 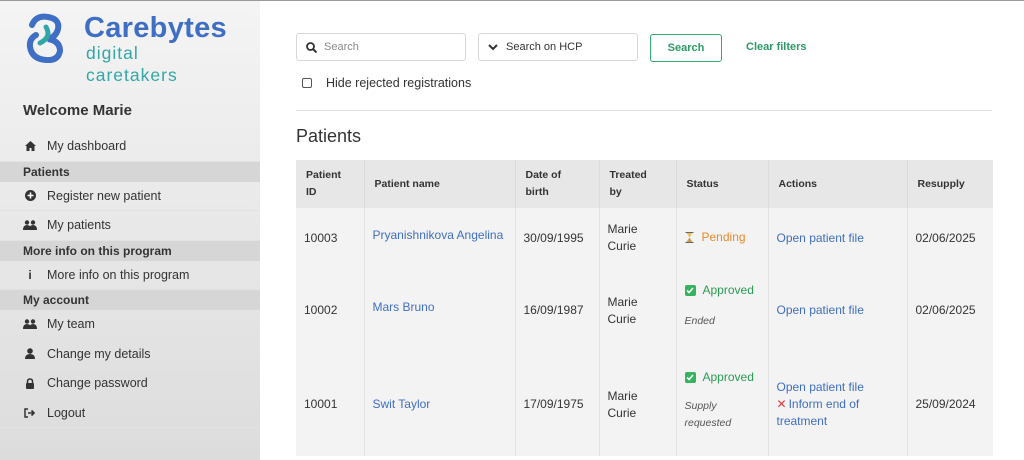 What do you see at coordinates (311, 47) in the screenshot?
I see `search-icon` at bounding box center [311, 47].